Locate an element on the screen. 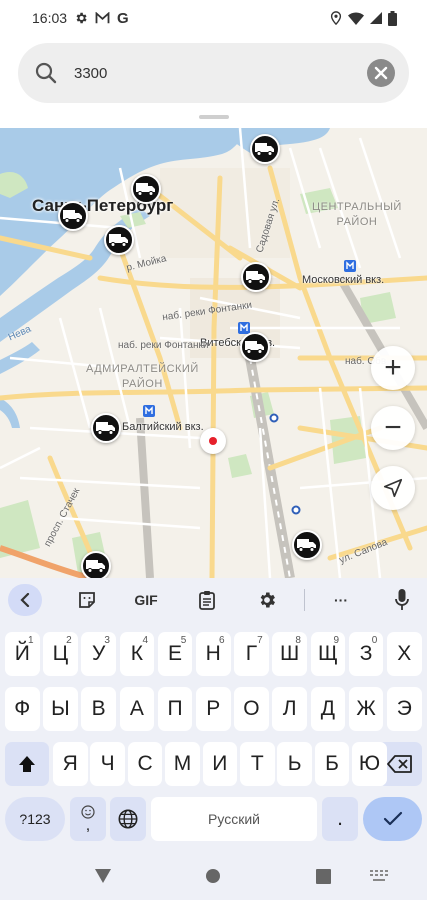  key-ц: Ц2 is located at coordinates (60, 654).